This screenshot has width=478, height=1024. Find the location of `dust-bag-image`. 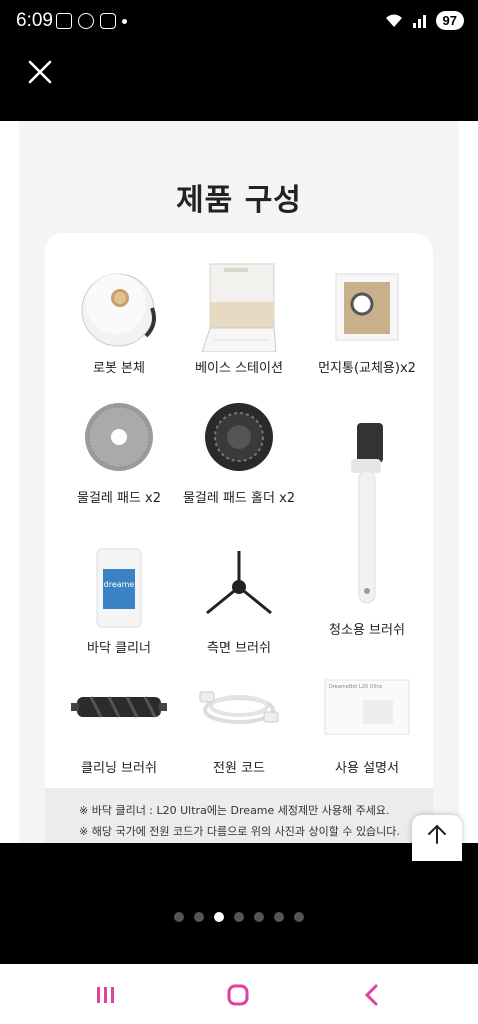

dust-bag-image is located at coordinates (367, 307).